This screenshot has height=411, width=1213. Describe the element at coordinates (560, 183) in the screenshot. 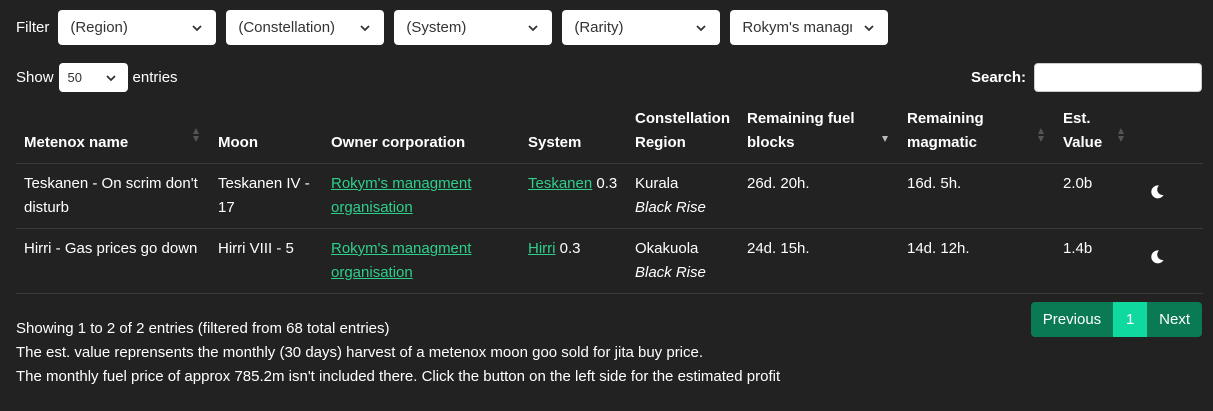

I see `system-link: Teskanen` at that location.